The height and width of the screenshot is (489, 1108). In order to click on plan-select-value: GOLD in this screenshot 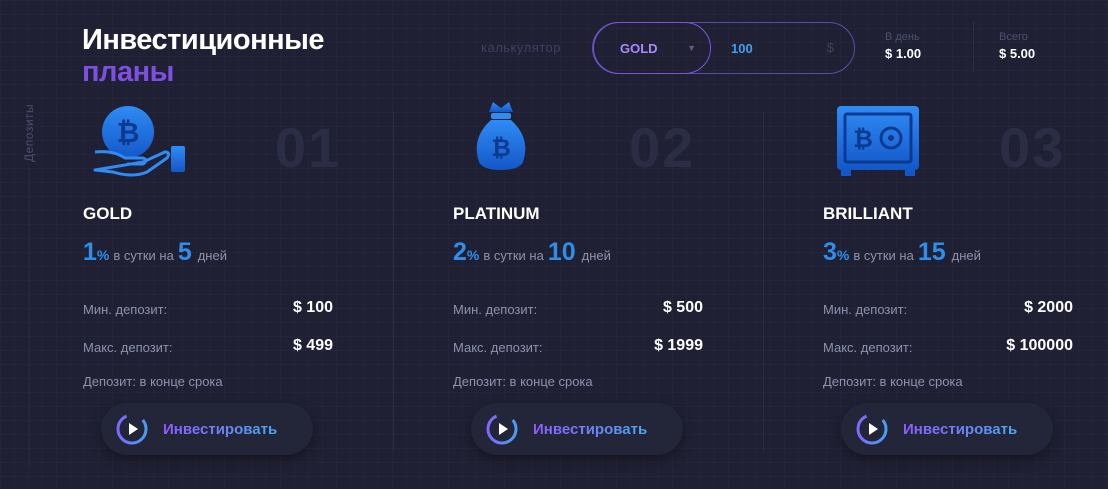, I will do `click(639, 48)`.